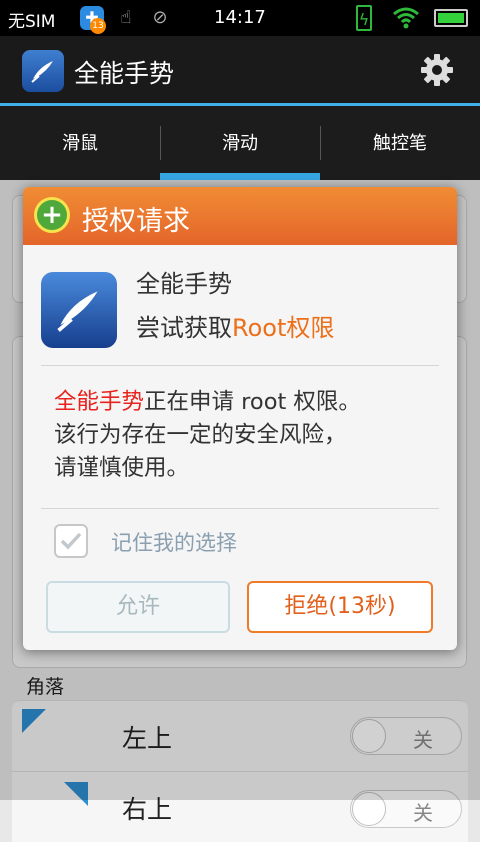  I want to click on no-signal-icon: ⊘, so click(160, 17).